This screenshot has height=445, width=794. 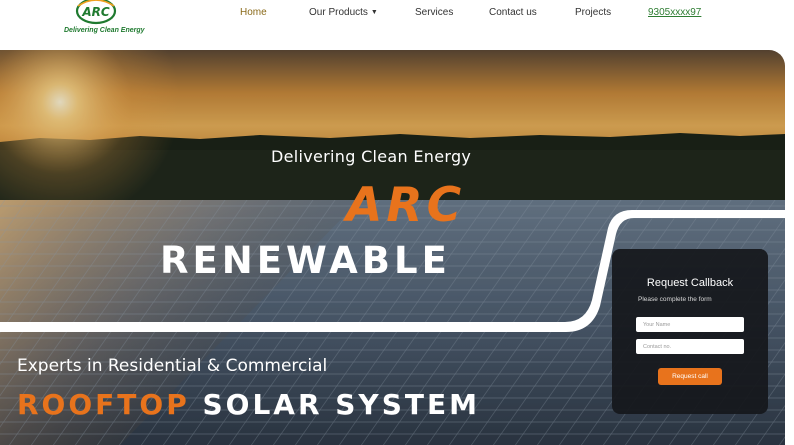 I want to click on nav-services: Services, so click(x=434, y=13).